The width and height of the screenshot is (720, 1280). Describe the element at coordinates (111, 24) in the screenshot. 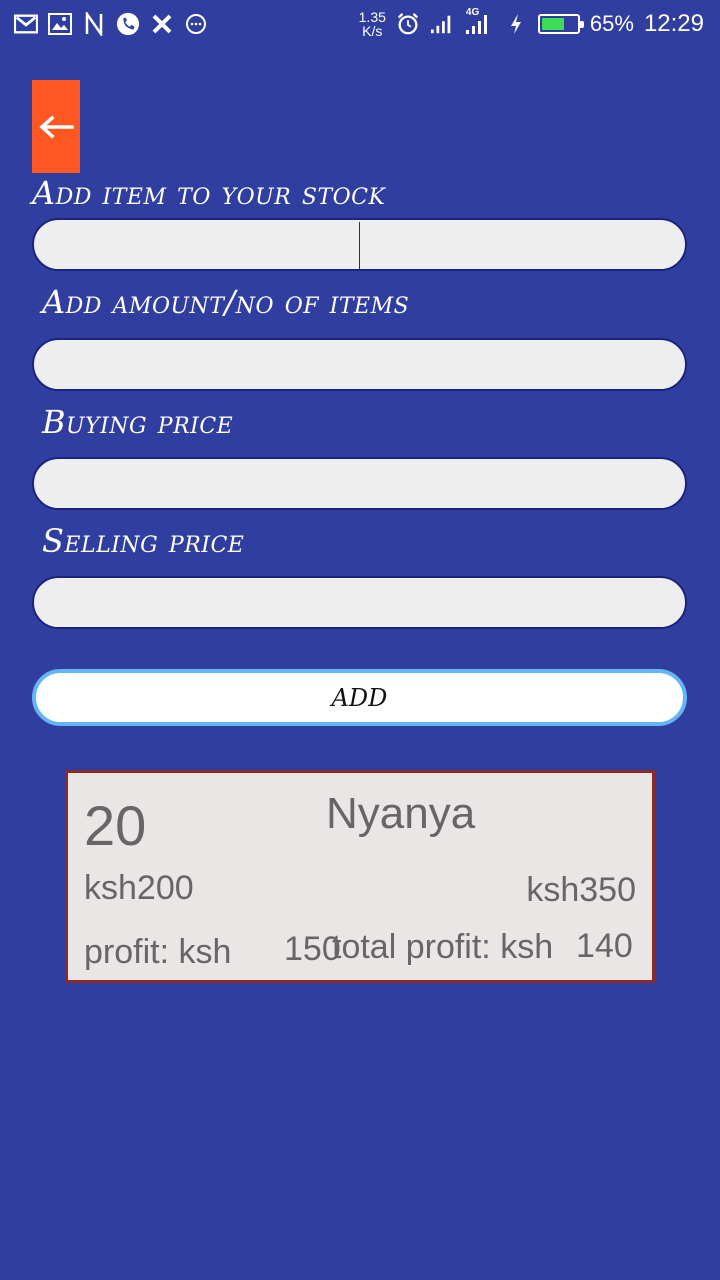

I see `notification-icons` at that location.